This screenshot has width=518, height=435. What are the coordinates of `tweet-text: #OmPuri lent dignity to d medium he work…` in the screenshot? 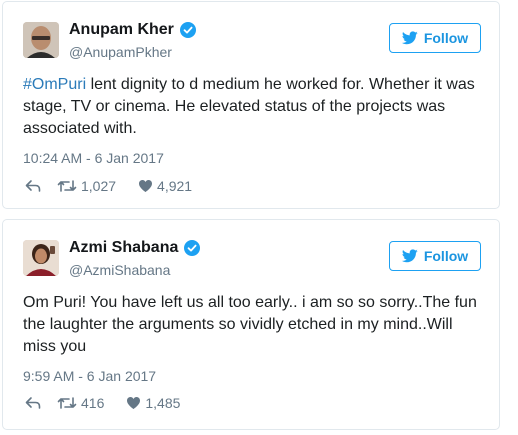 It's located at (254, 107).